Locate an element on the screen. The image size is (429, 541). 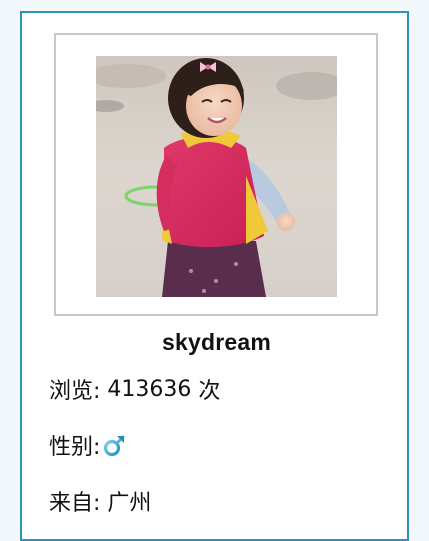
location-value: 广州 is located at coordinates (129, 503).